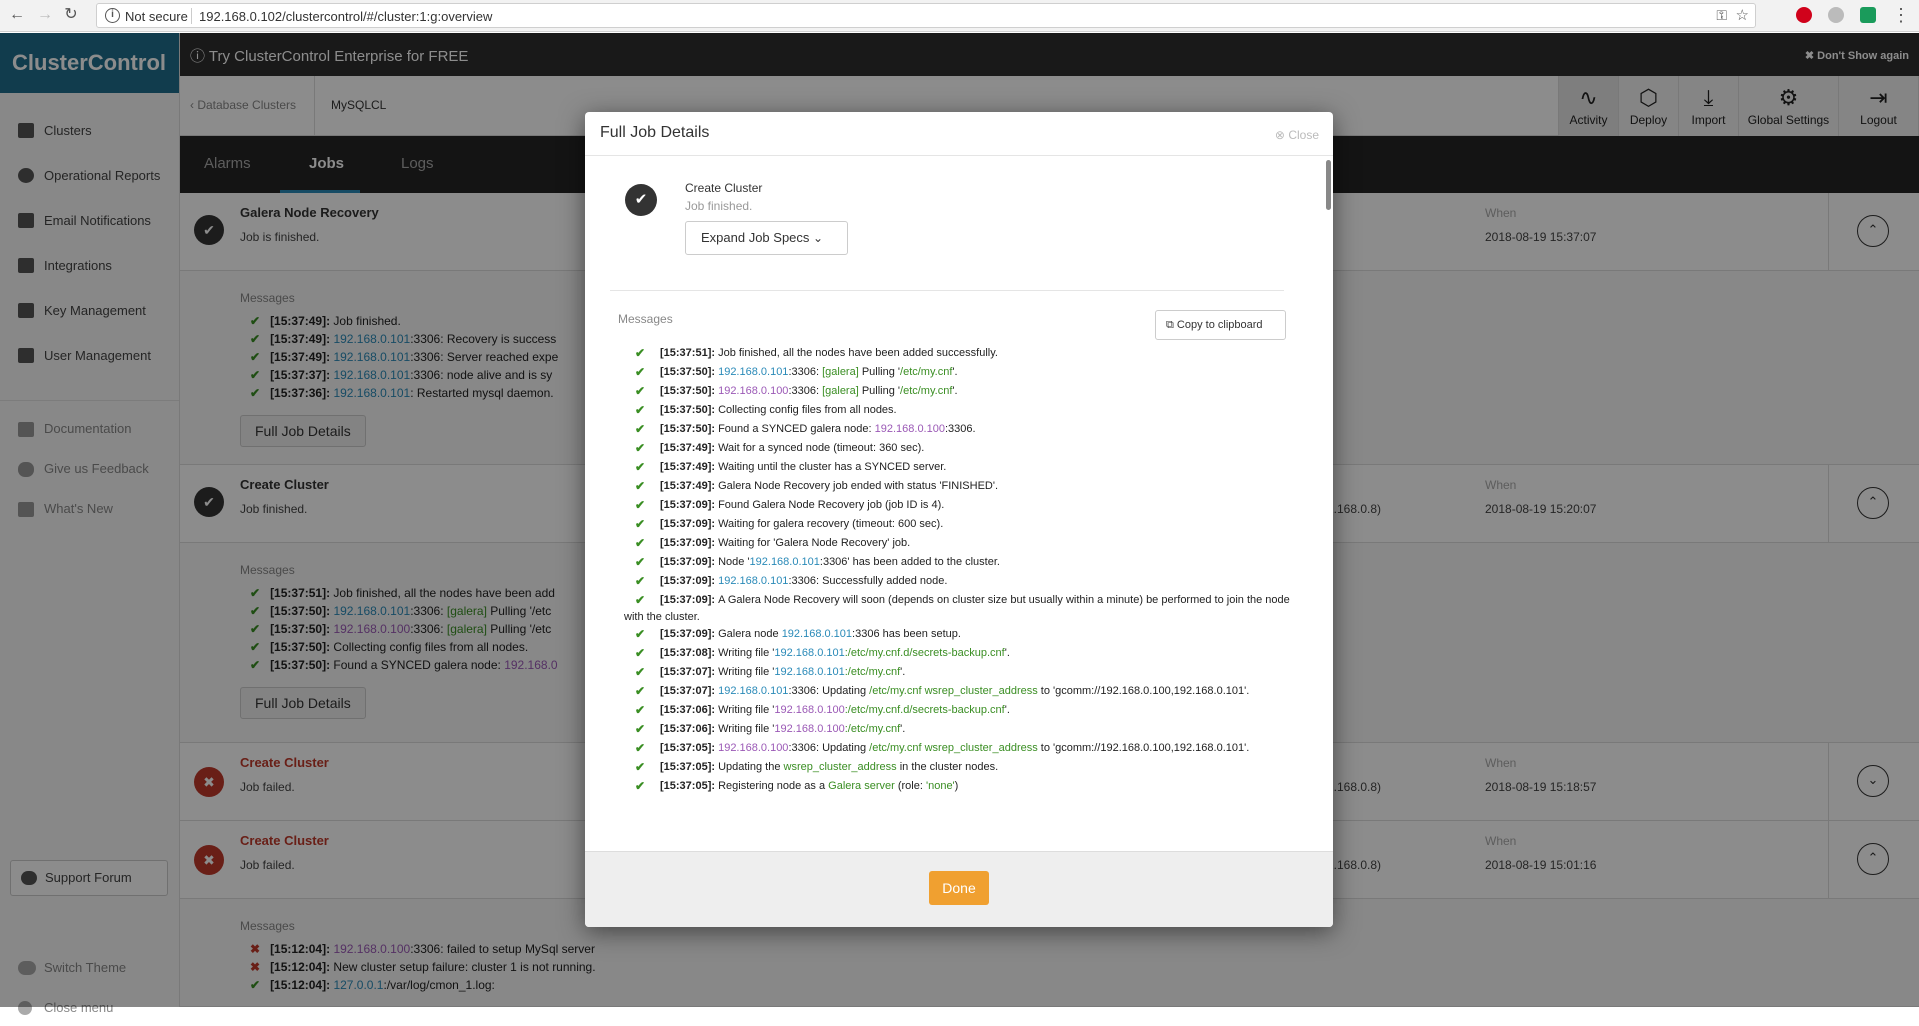 The width and height of the screenshot is (1919, 1026). I want to click on modal-divider, so click(947, 290).